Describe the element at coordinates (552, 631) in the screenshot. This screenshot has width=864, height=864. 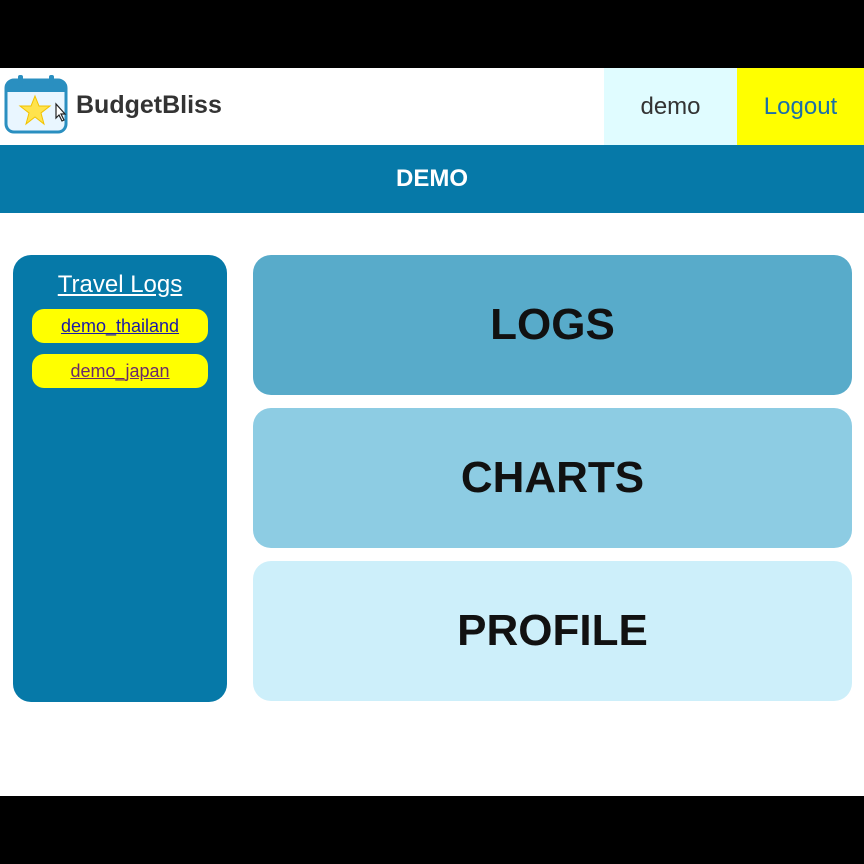
I see `profile-card: PROFILE` at that location.